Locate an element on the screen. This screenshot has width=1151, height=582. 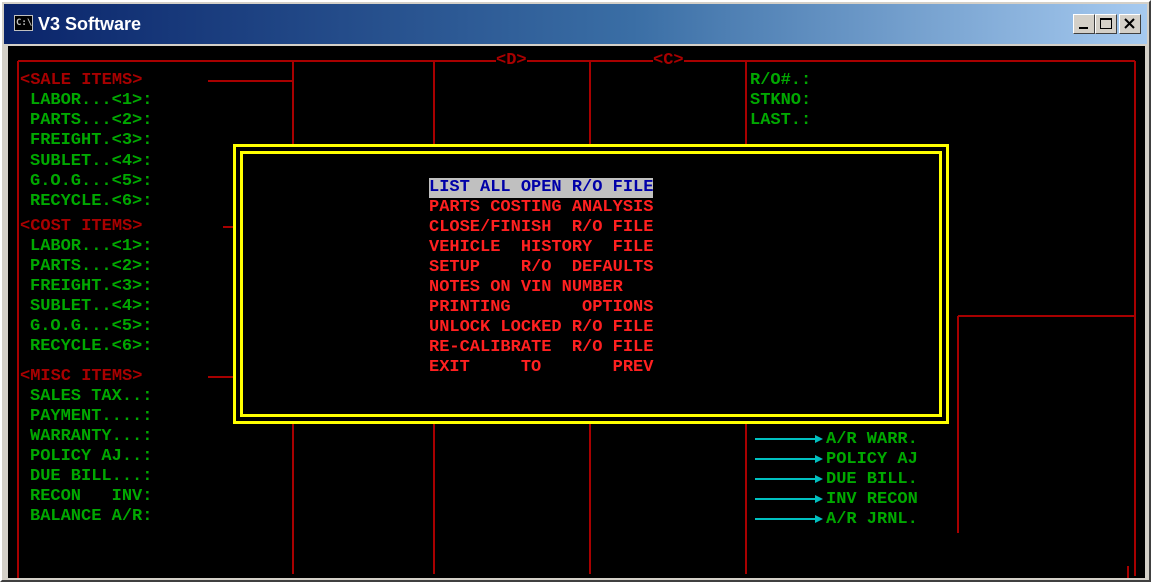
sale-parts-label: PARTS...<2>: is located at coordinates (91, 120).